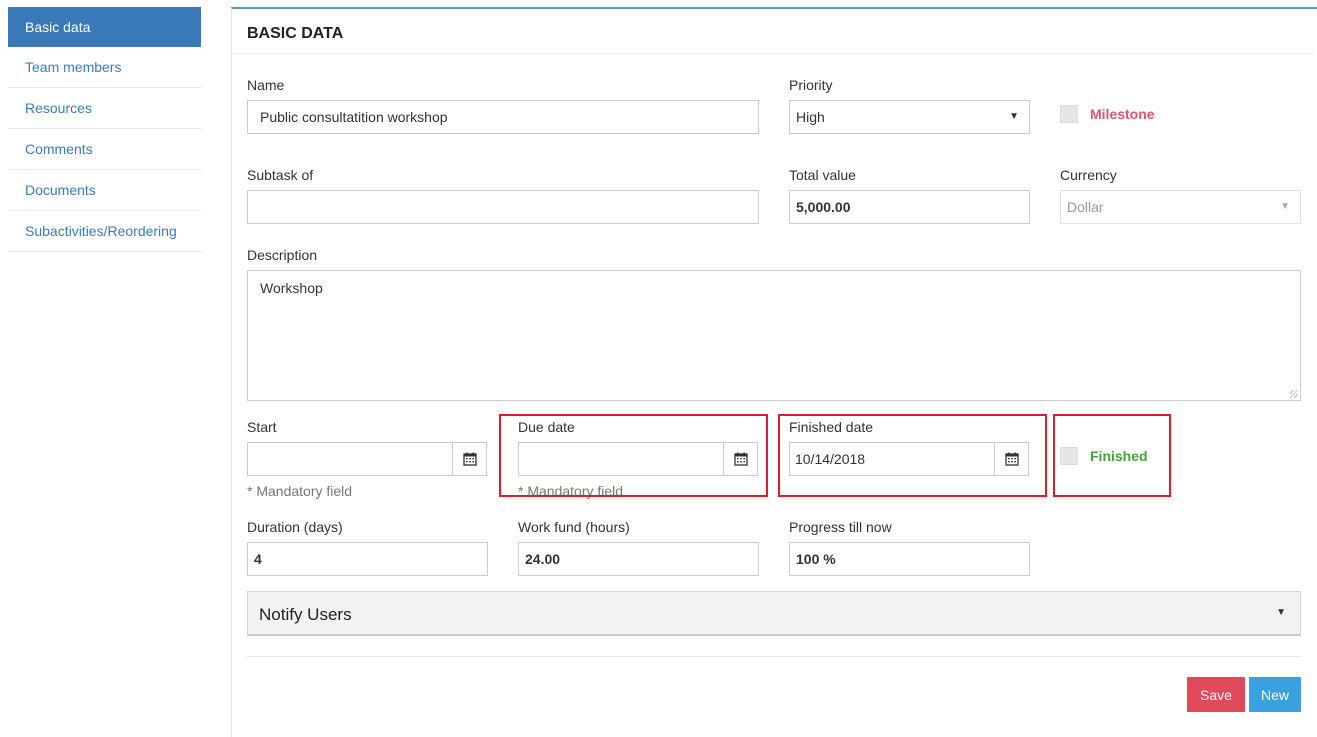 The height and width of the screenshot is (737, 1317). What do you see at coordinates (503, 207) in the screenshot?
I see `subtask-of-input` at bounding box center [503, 207].